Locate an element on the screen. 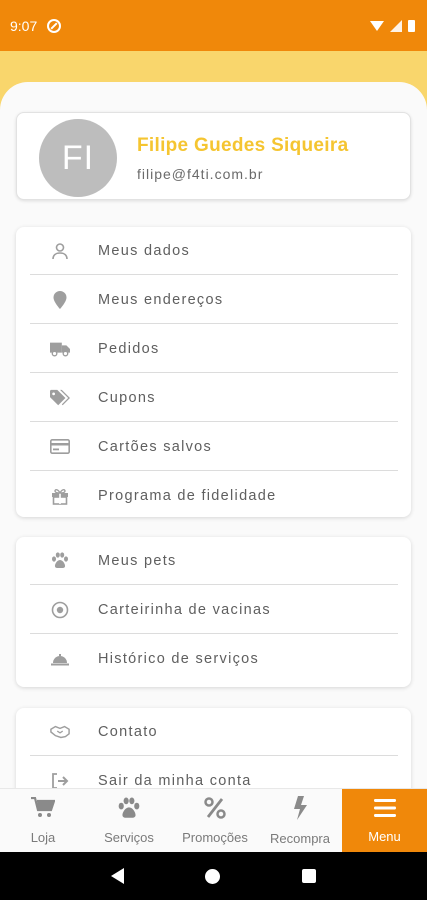 The height and width of the screenshot is (900, 427). signal-icon is located at coordinates (396, 25).